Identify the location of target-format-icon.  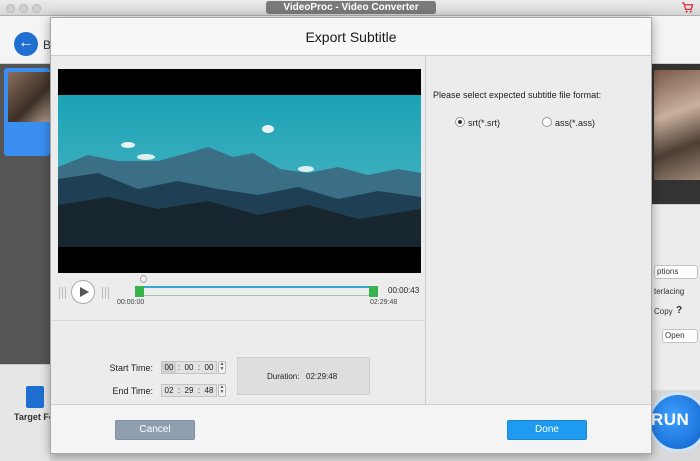
(35, 397).